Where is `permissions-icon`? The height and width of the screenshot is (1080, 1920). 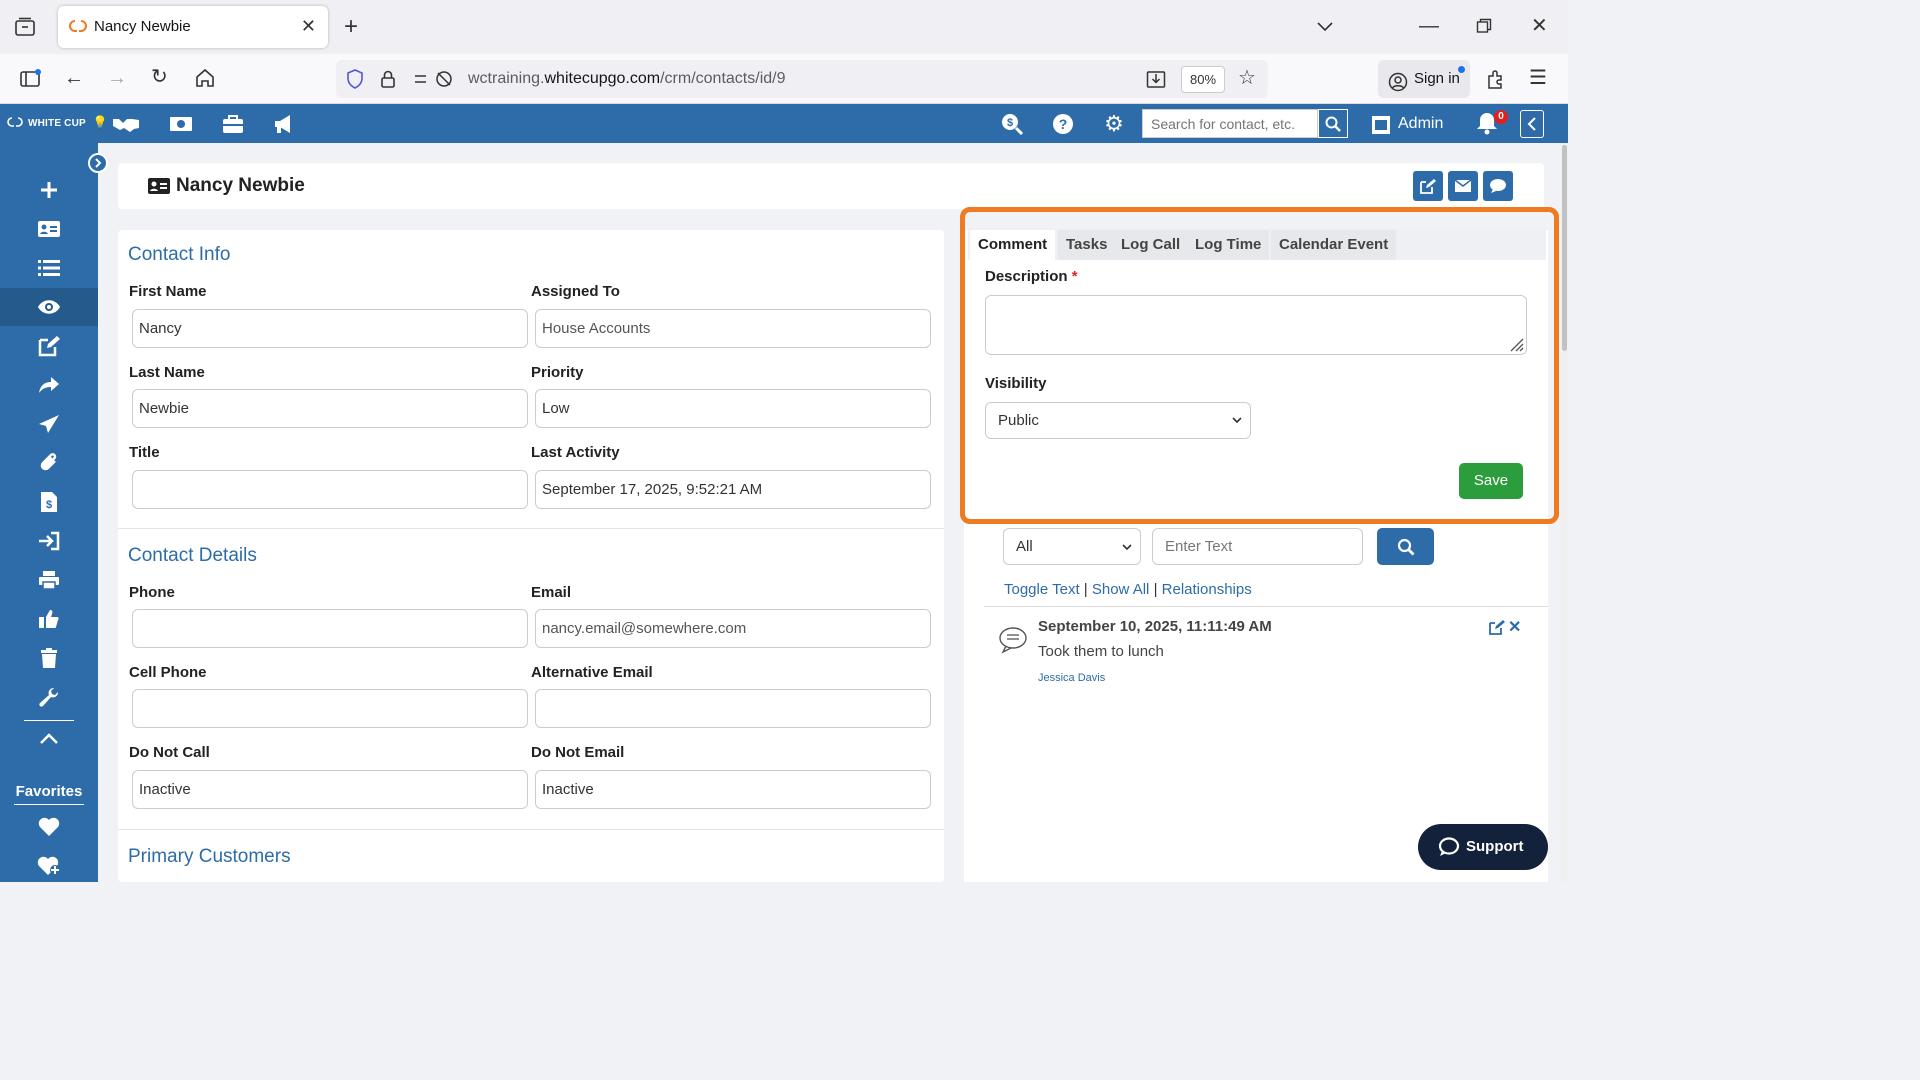 permissions-icon is located at coordinates (434, 81).